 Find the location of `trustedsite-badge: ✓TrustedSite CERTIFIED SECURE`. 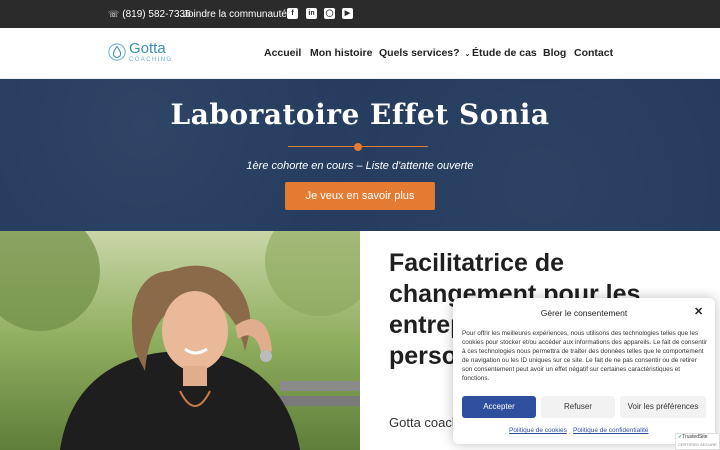

trustedsite-badge: ✓TrustedSite CERTIFIED SECURE is located at coordinates (697, 441).